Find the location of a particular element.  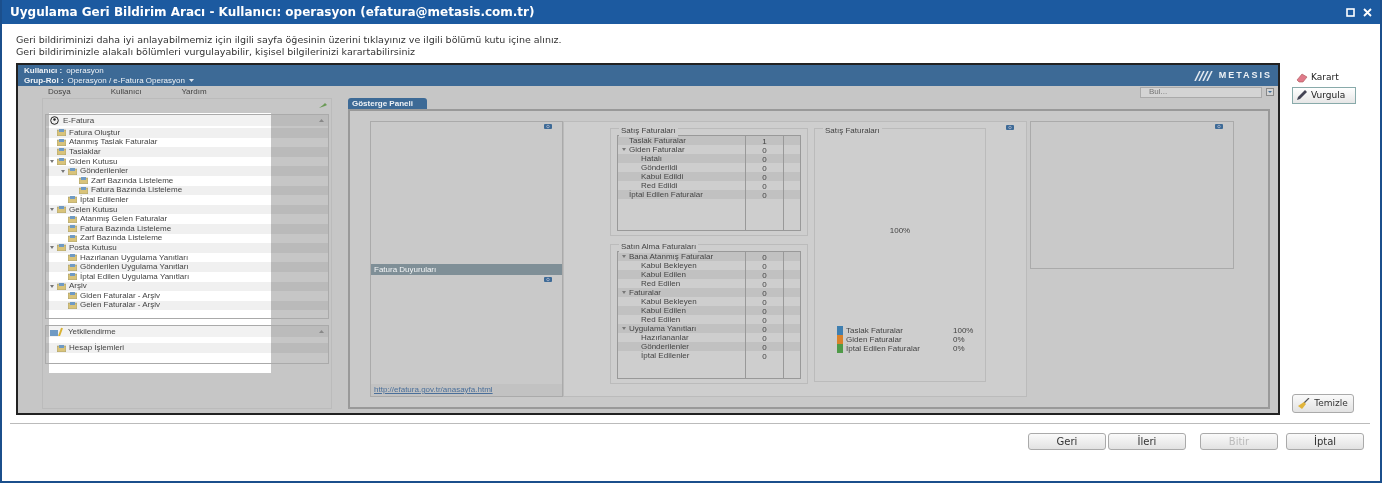

row-label: İptal Edilen Faturalar is located at coordinates (666, 194).